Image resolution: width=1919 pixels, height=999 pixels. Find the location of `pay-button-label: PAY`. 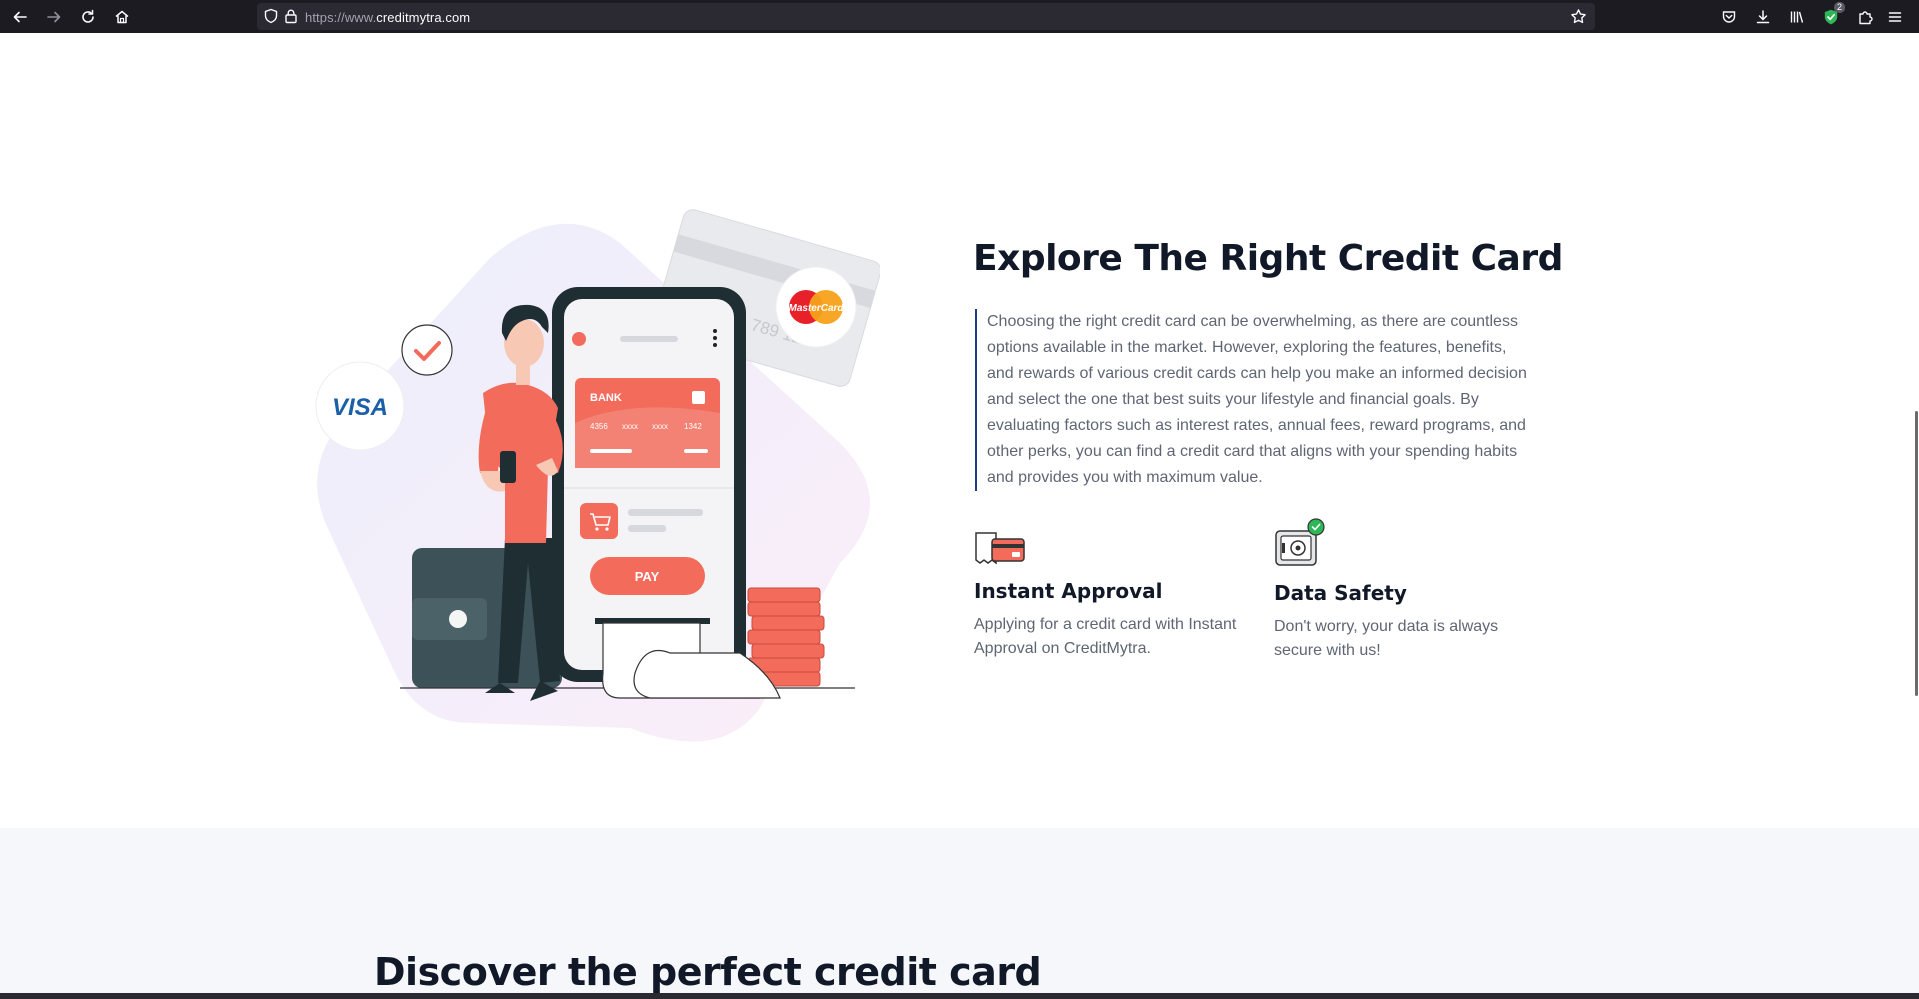

pay-button-label: PAY is located at coordinates (647, 576).